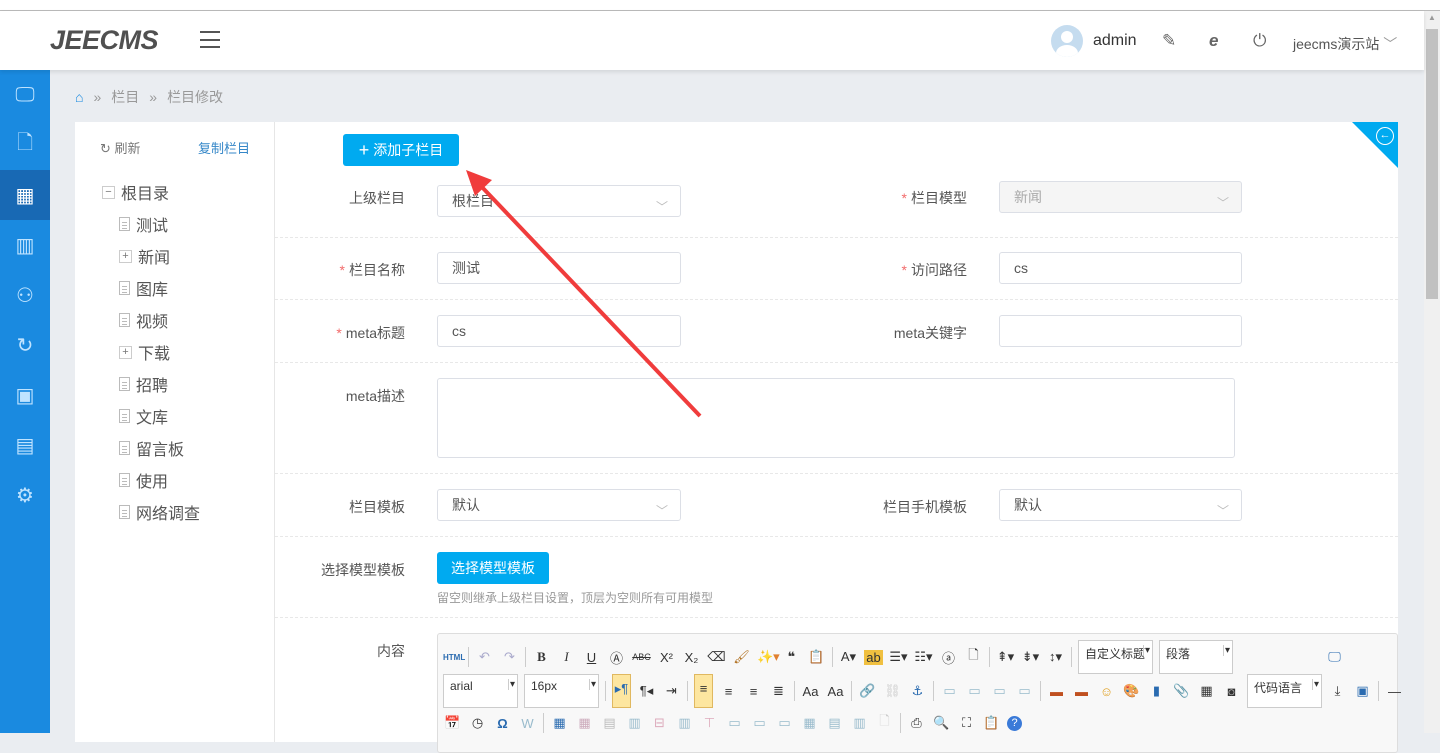  Describe the element at coordinates (1362, 691) in the screenshot. I see `template-icon: ▣` at that location.